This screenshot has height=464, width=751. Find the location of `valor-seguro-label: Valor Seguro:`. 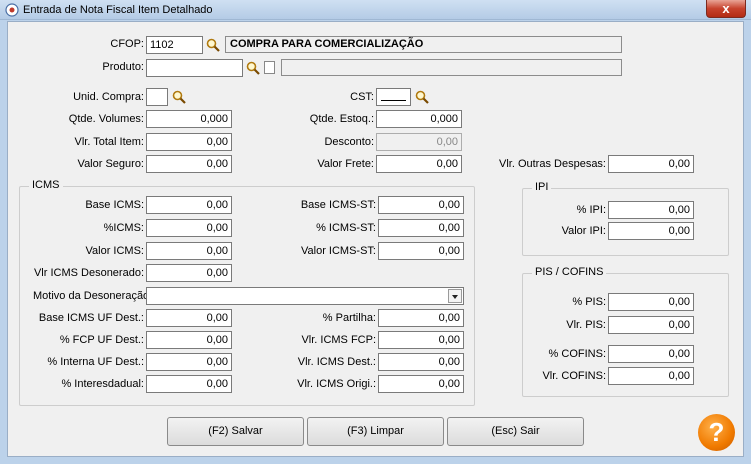

valor-seguro-label: Valor Seguro: is located at coordinates (110, 164).